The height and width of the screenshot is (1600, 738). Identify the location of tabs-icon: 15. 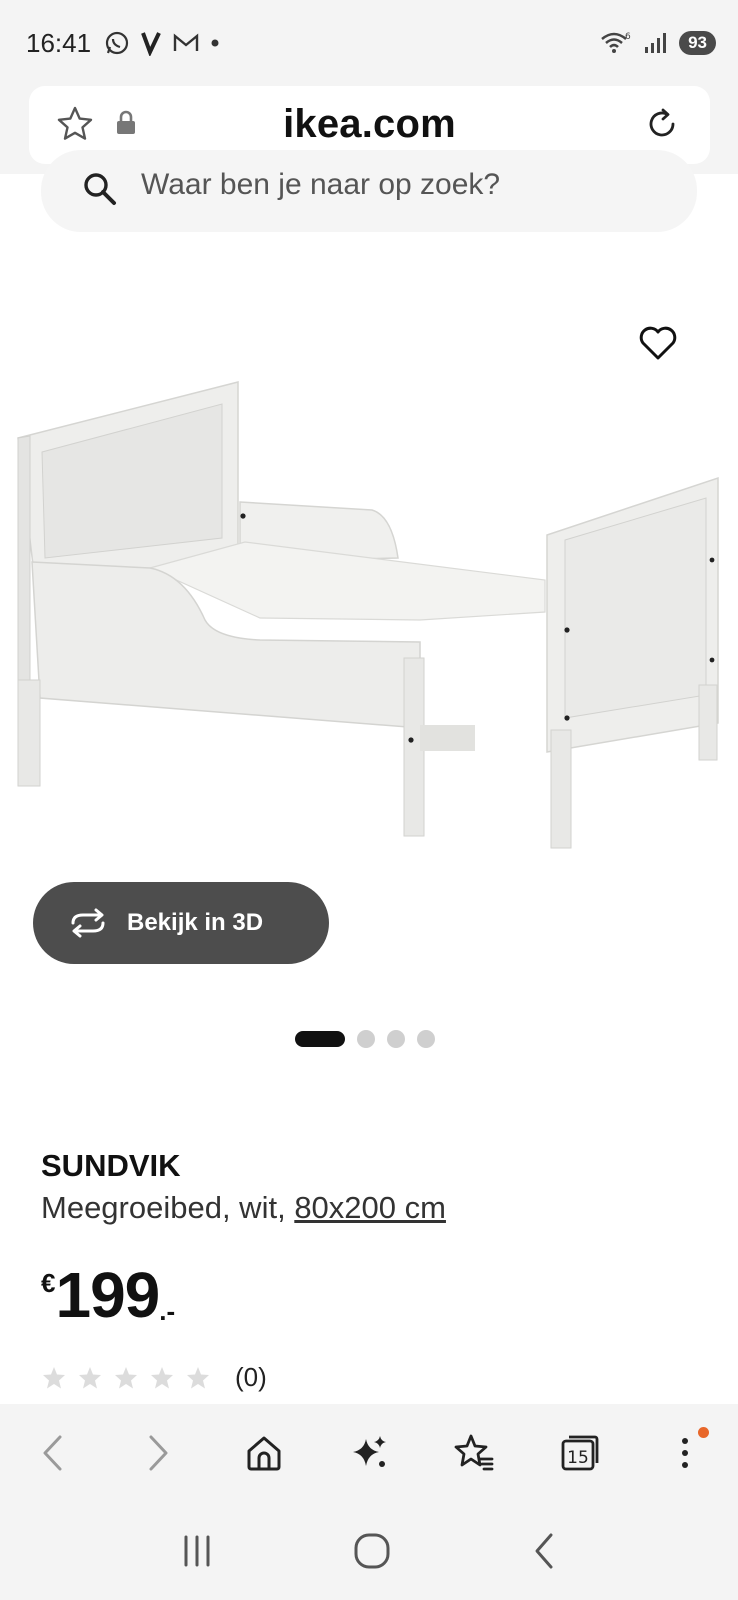
(580, 1453).